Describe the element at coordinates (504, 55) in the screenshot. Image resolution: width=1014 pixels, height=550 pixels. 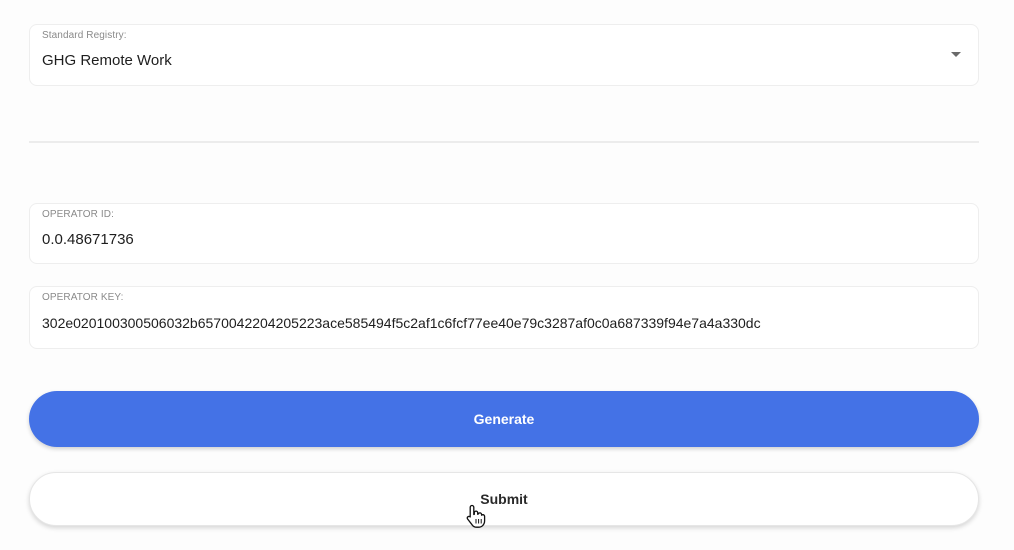
I see `standard-registry-select: Standard Registry: GHG Remote Work` at that location.